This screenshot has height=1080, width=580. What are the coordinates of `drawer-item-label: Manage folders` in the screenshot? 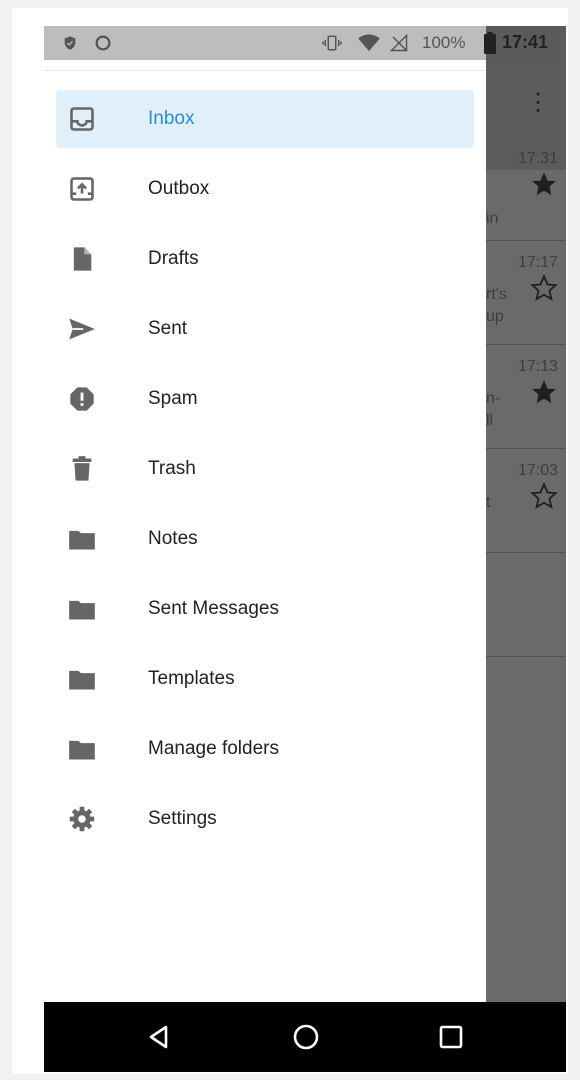 It's located at (213, 748).